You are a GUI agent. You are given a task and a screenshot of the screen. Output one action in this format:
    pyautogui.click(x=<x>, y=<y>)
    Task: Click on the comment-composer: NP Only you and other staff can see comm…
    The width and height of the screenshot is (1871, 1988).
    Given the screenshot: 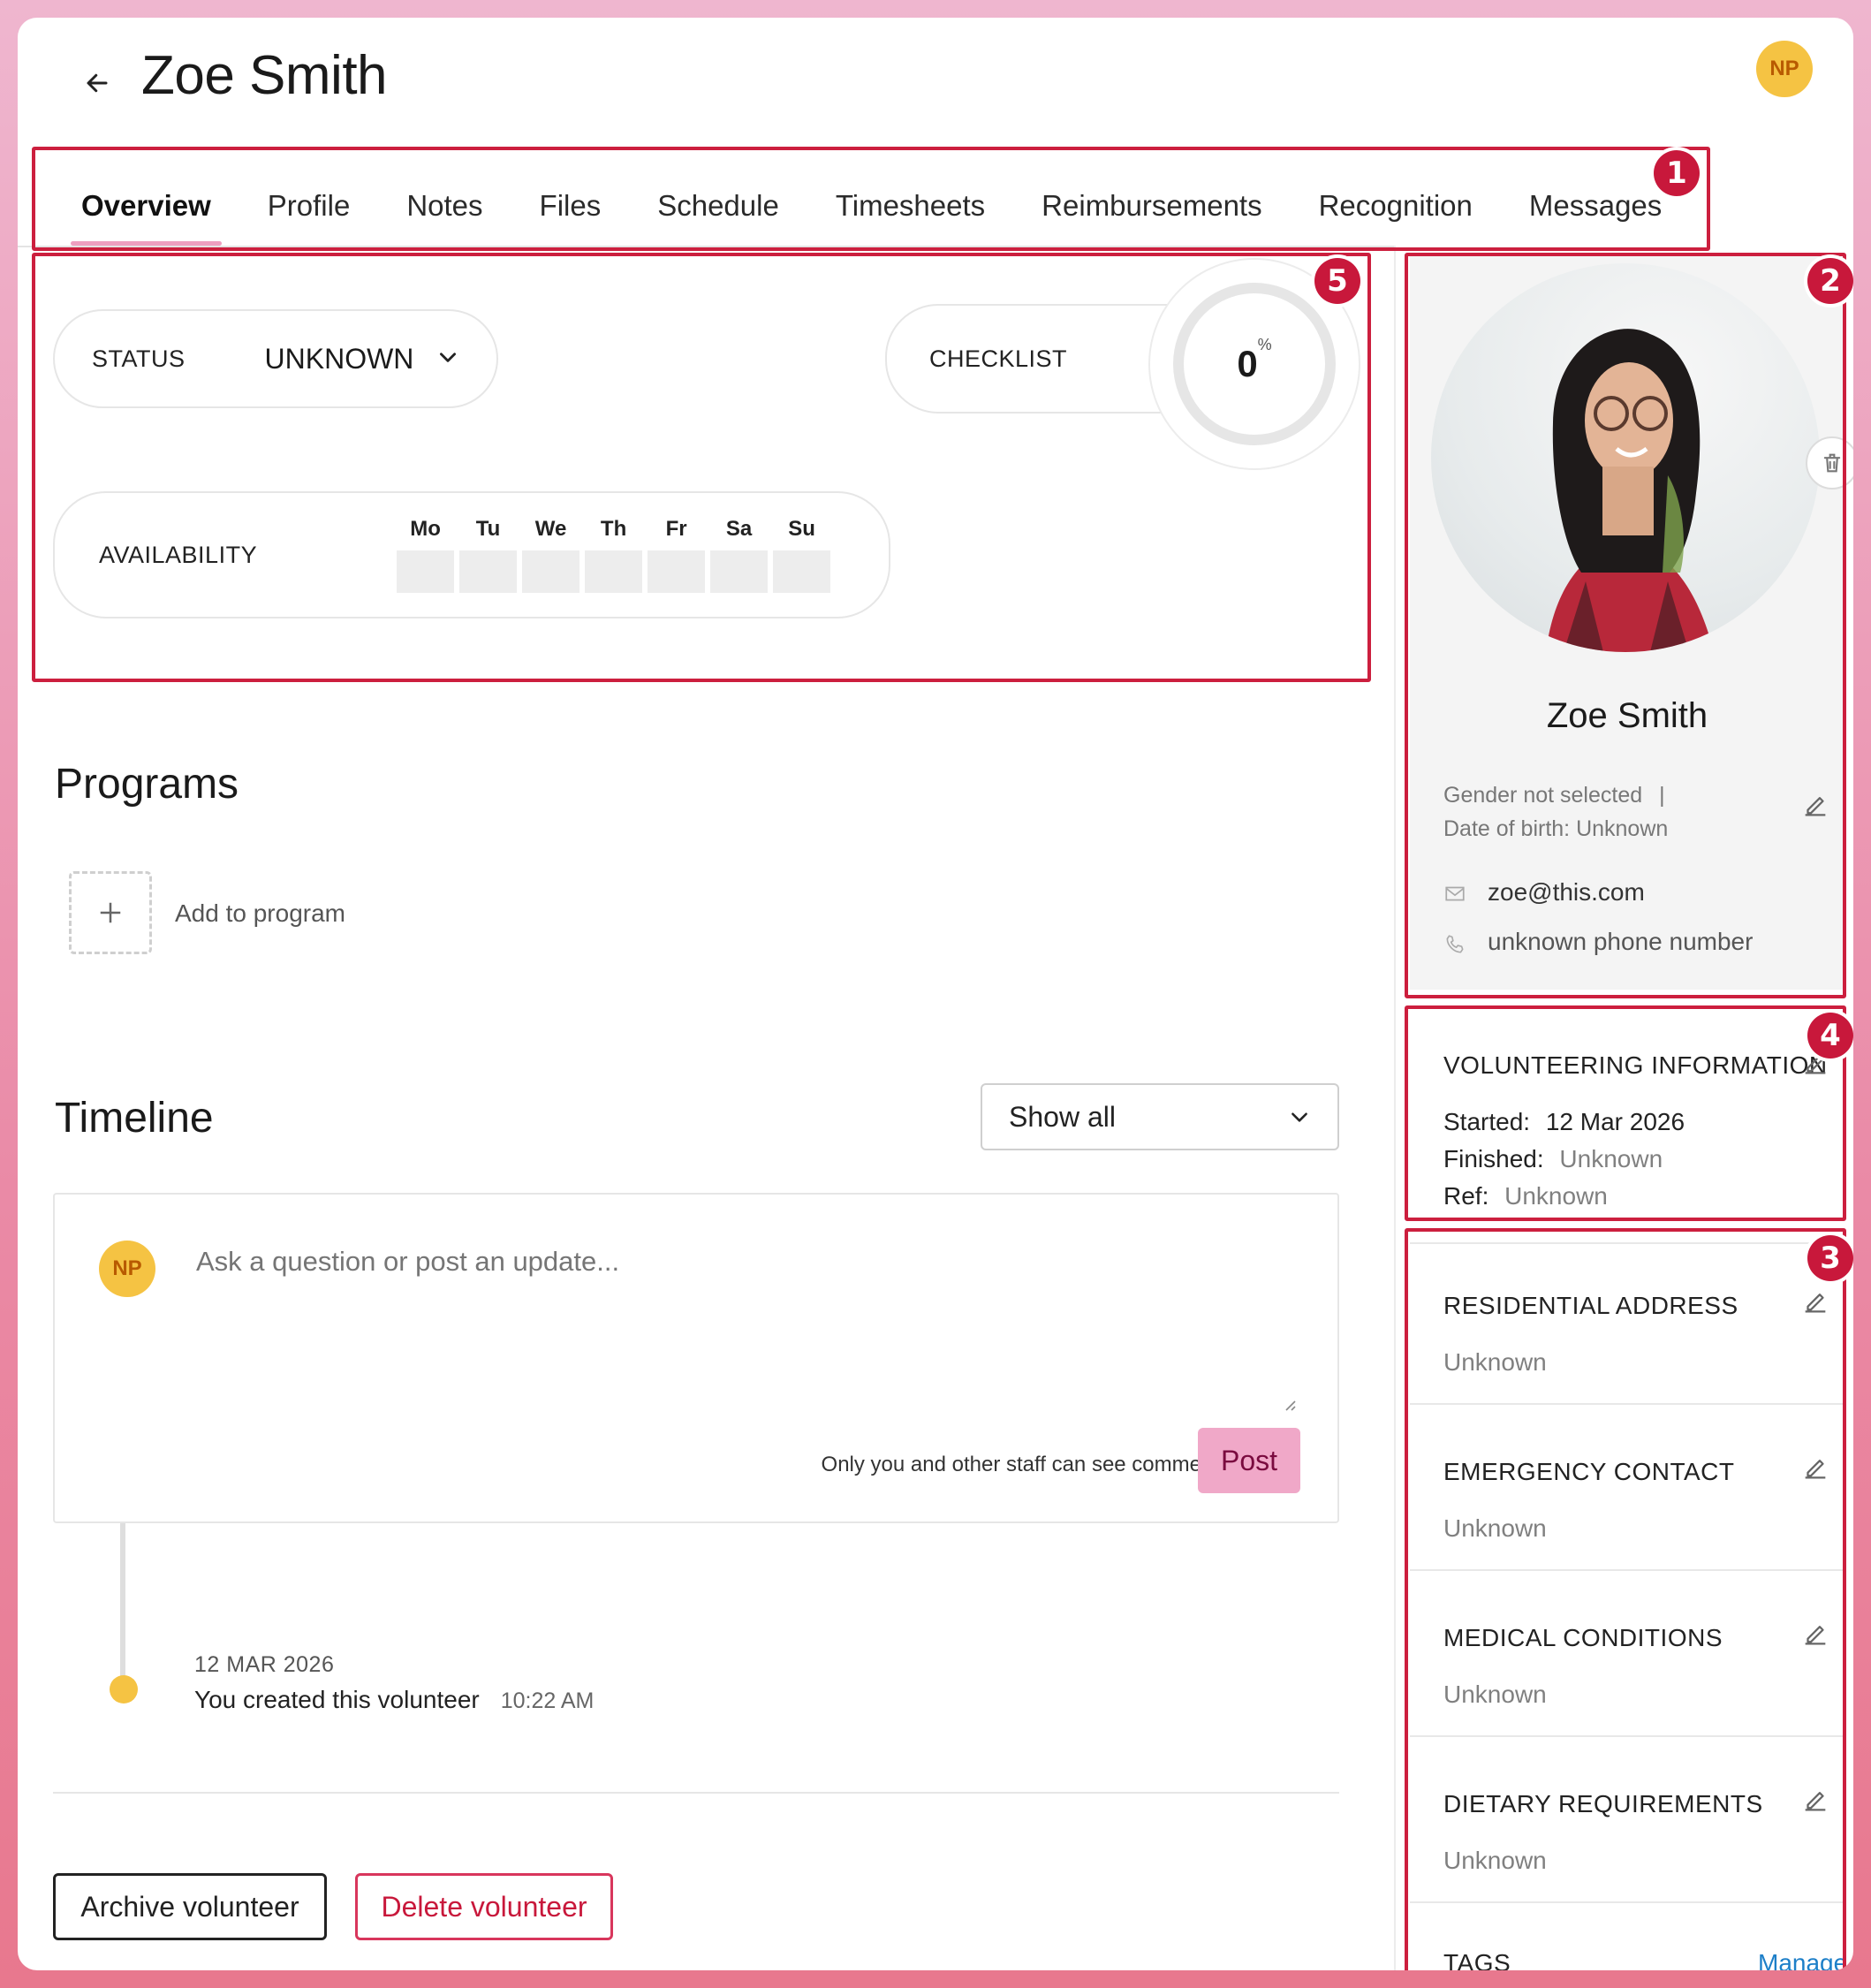 What is the action you would take?
    pyautogui.click(x=696, y=1358)
    